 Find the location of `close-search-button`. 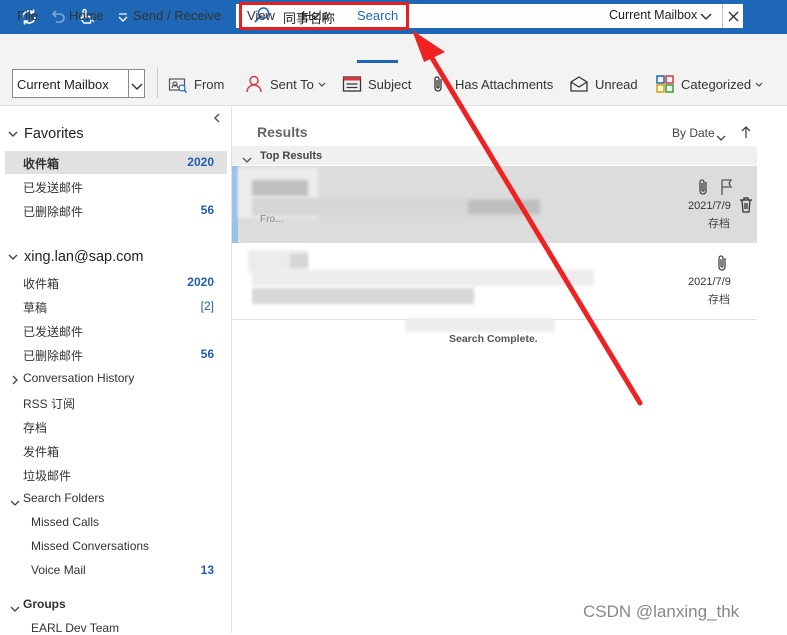

close-search-button is located at coordinates (732, 16).